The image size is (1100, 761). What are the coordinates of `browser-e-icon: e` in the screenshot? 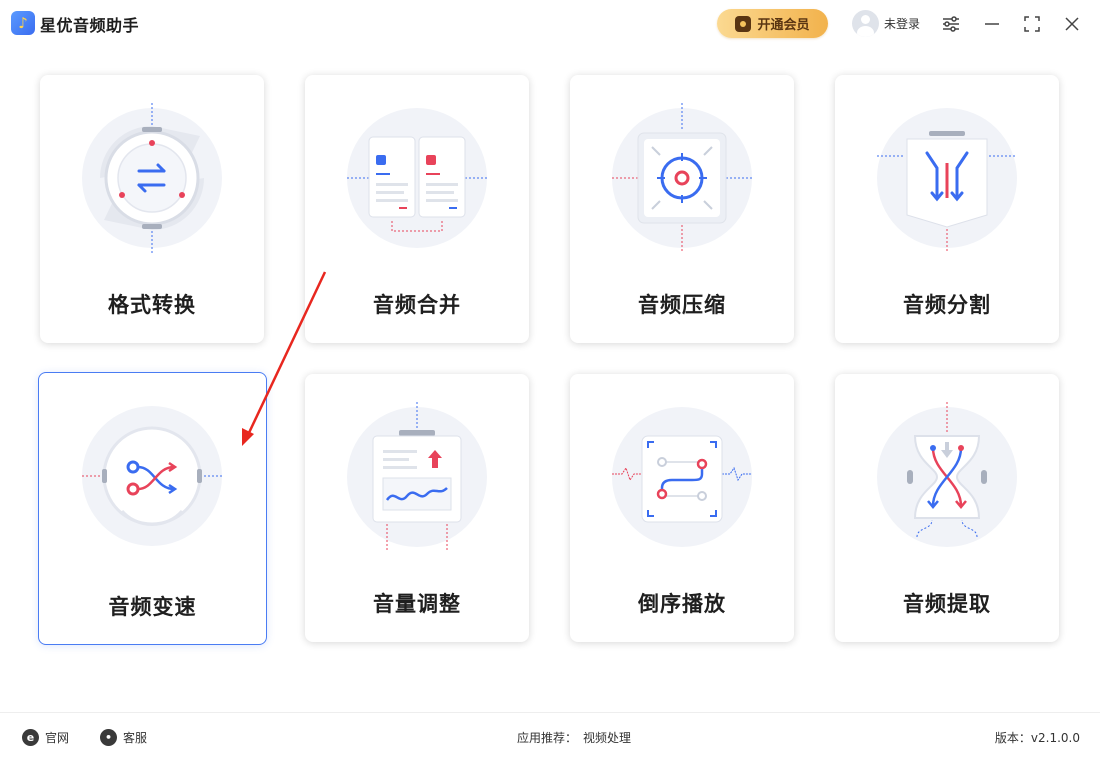 It's located at (30, 737).